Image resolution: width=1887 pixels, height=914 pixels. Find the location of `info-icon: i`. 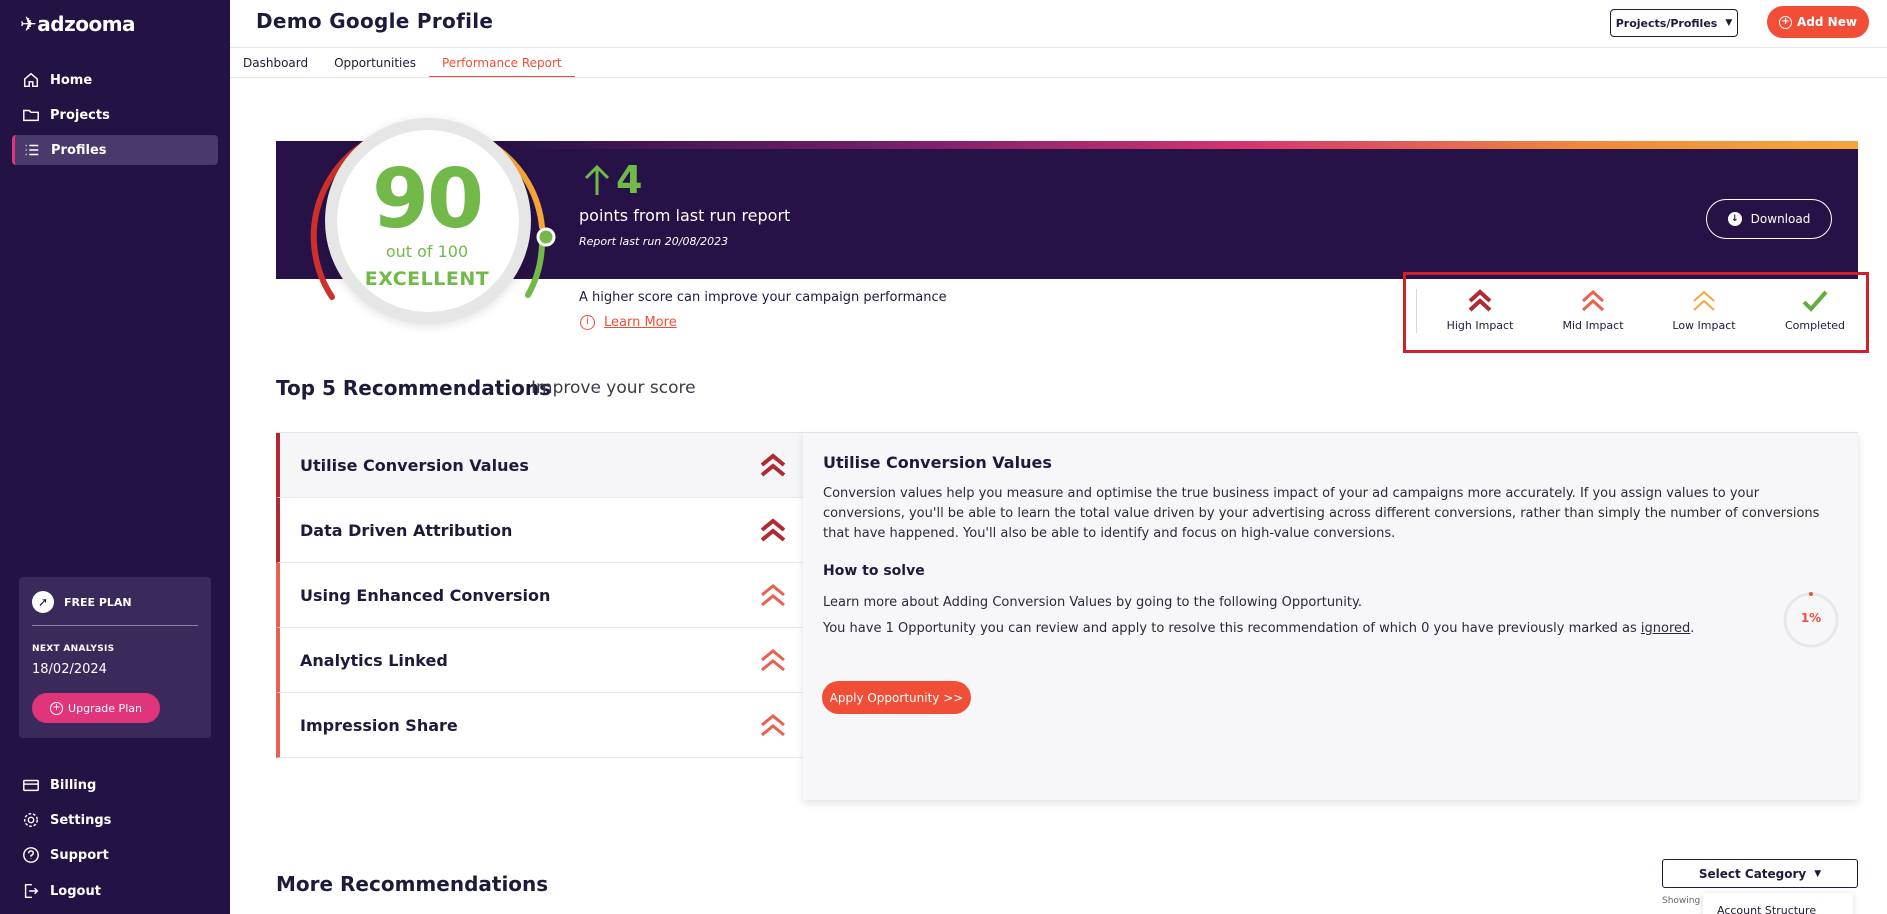

info-icon: i is located at coordinates (587, 322).